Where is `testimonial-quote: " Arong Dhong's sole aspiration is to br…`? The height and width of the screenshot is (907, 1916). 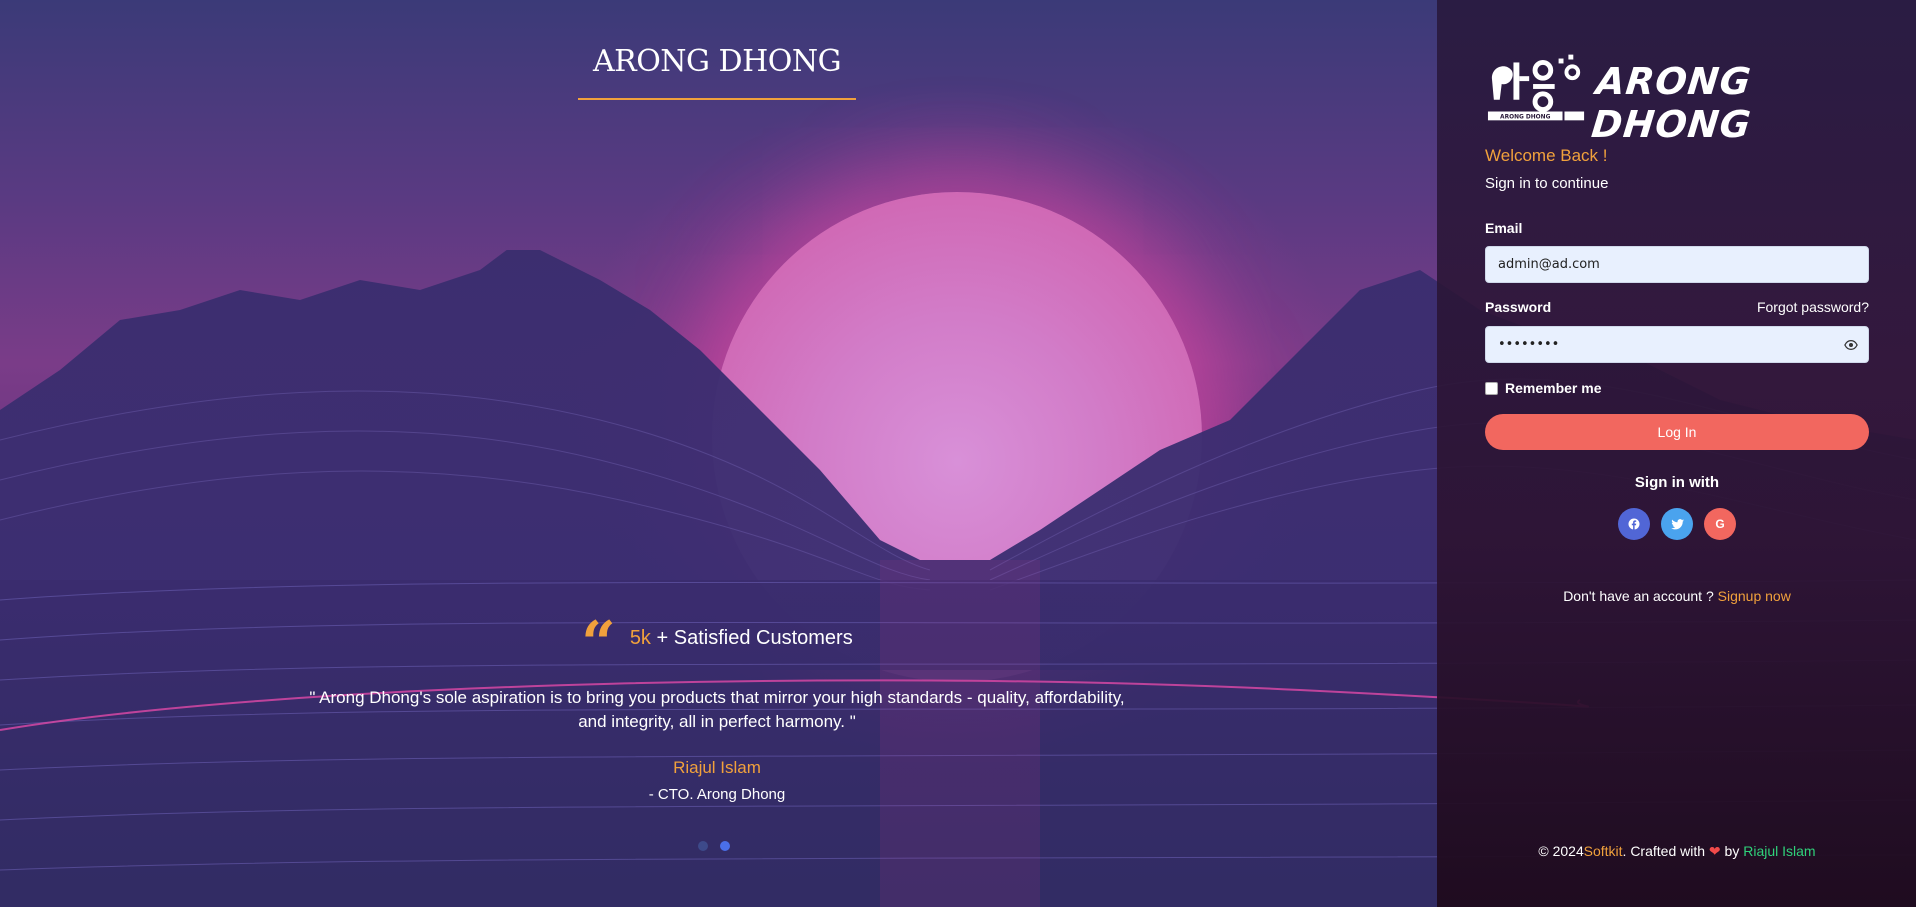
testimonial-quote: " Arong Dhong's sole aspiration is to br… is located at coordinates (717, 709).